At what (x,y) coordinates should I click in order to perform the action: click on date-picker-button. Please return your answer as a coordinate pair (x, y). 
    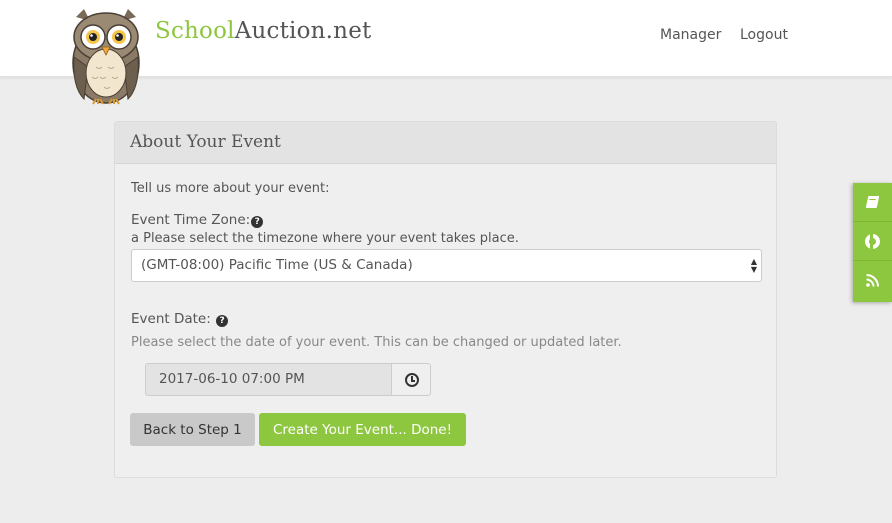
    Looking at the image, I should click on (411, 379).